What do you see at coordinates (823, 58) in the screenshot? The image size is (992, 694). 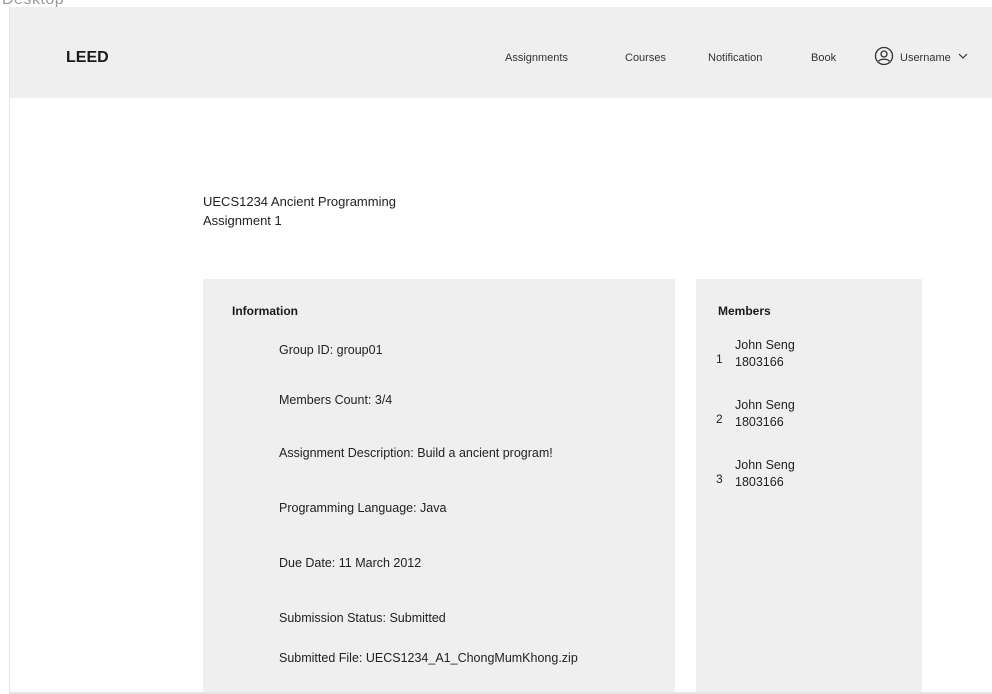 I see `nav-link-book: Book` at bounding box center [823, 58].